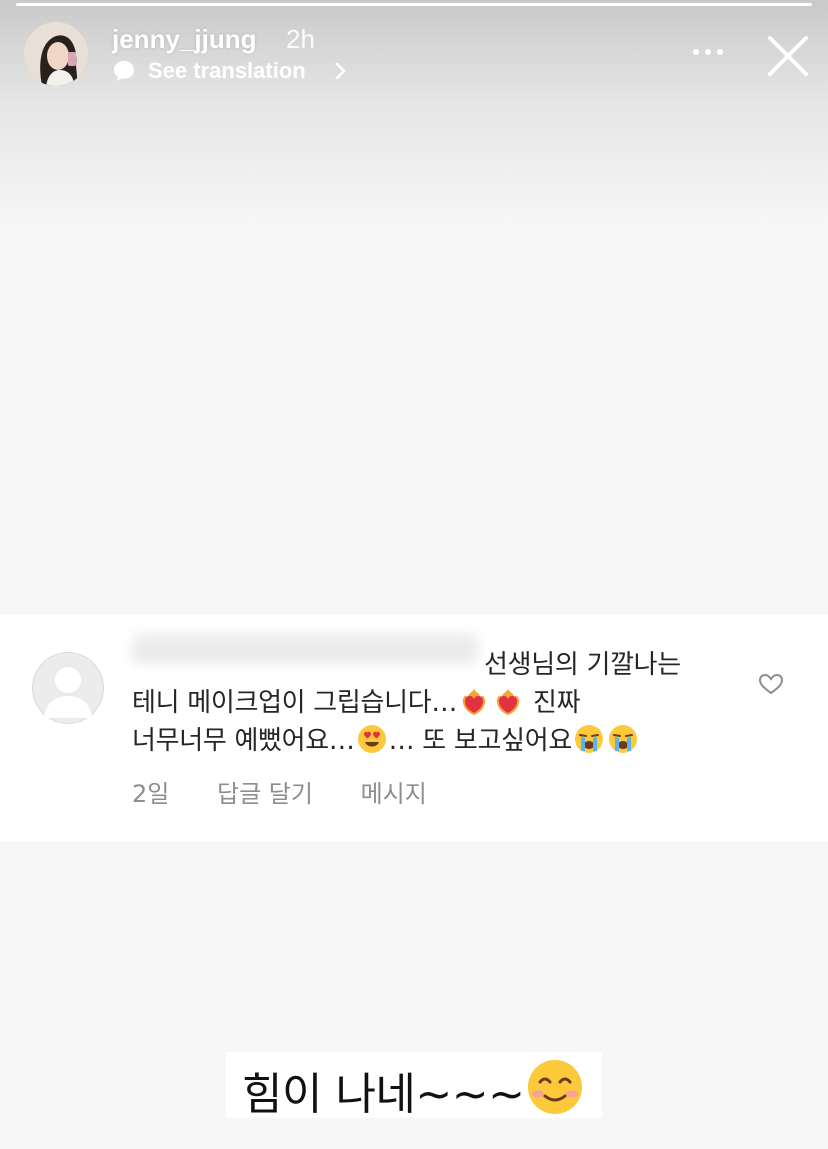 The image size is (828, 1149). Describe the element at coordinates (708, 52) in the screenshot. I see `more-horizontal-icon` at that location.